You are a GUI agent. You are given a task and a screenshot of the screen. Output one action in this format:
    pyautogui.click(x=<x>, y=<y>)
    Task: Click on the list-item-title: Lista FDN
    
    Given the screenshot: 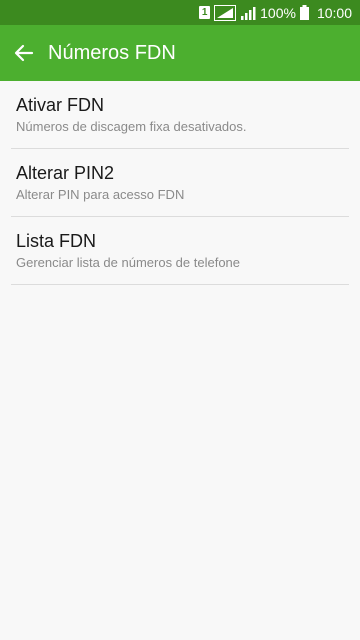 What is the action you would take?
    pyautogui.click(x=56, y=241)
    